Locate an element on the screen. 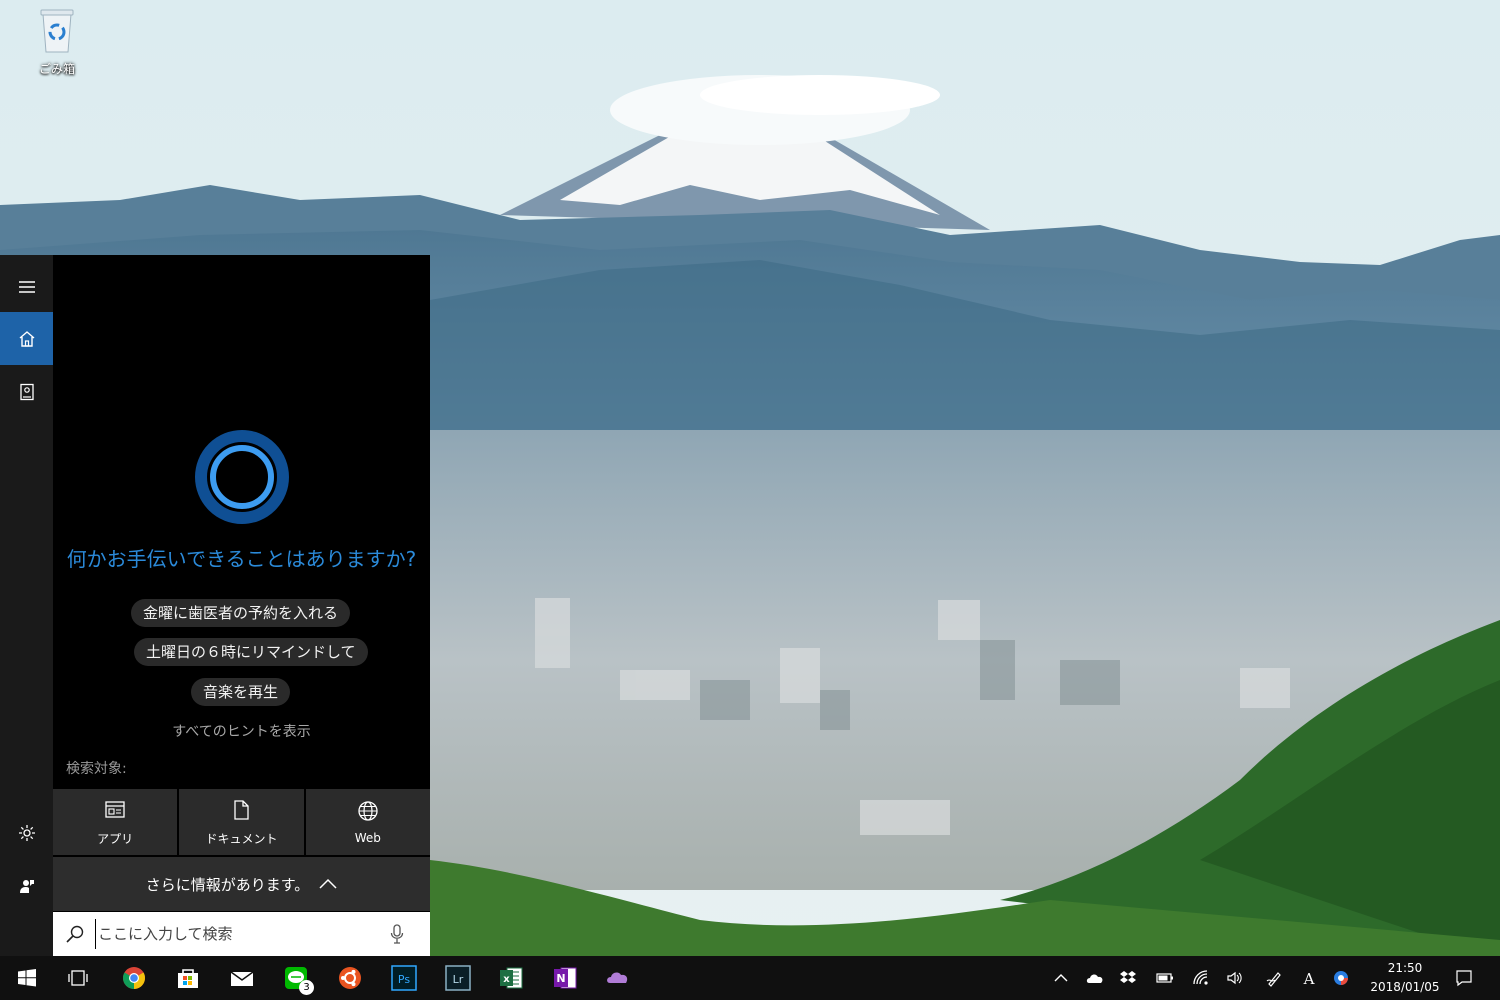  search-scopes: アプリ ドキュメント Web is located at coordinates (241, 822).